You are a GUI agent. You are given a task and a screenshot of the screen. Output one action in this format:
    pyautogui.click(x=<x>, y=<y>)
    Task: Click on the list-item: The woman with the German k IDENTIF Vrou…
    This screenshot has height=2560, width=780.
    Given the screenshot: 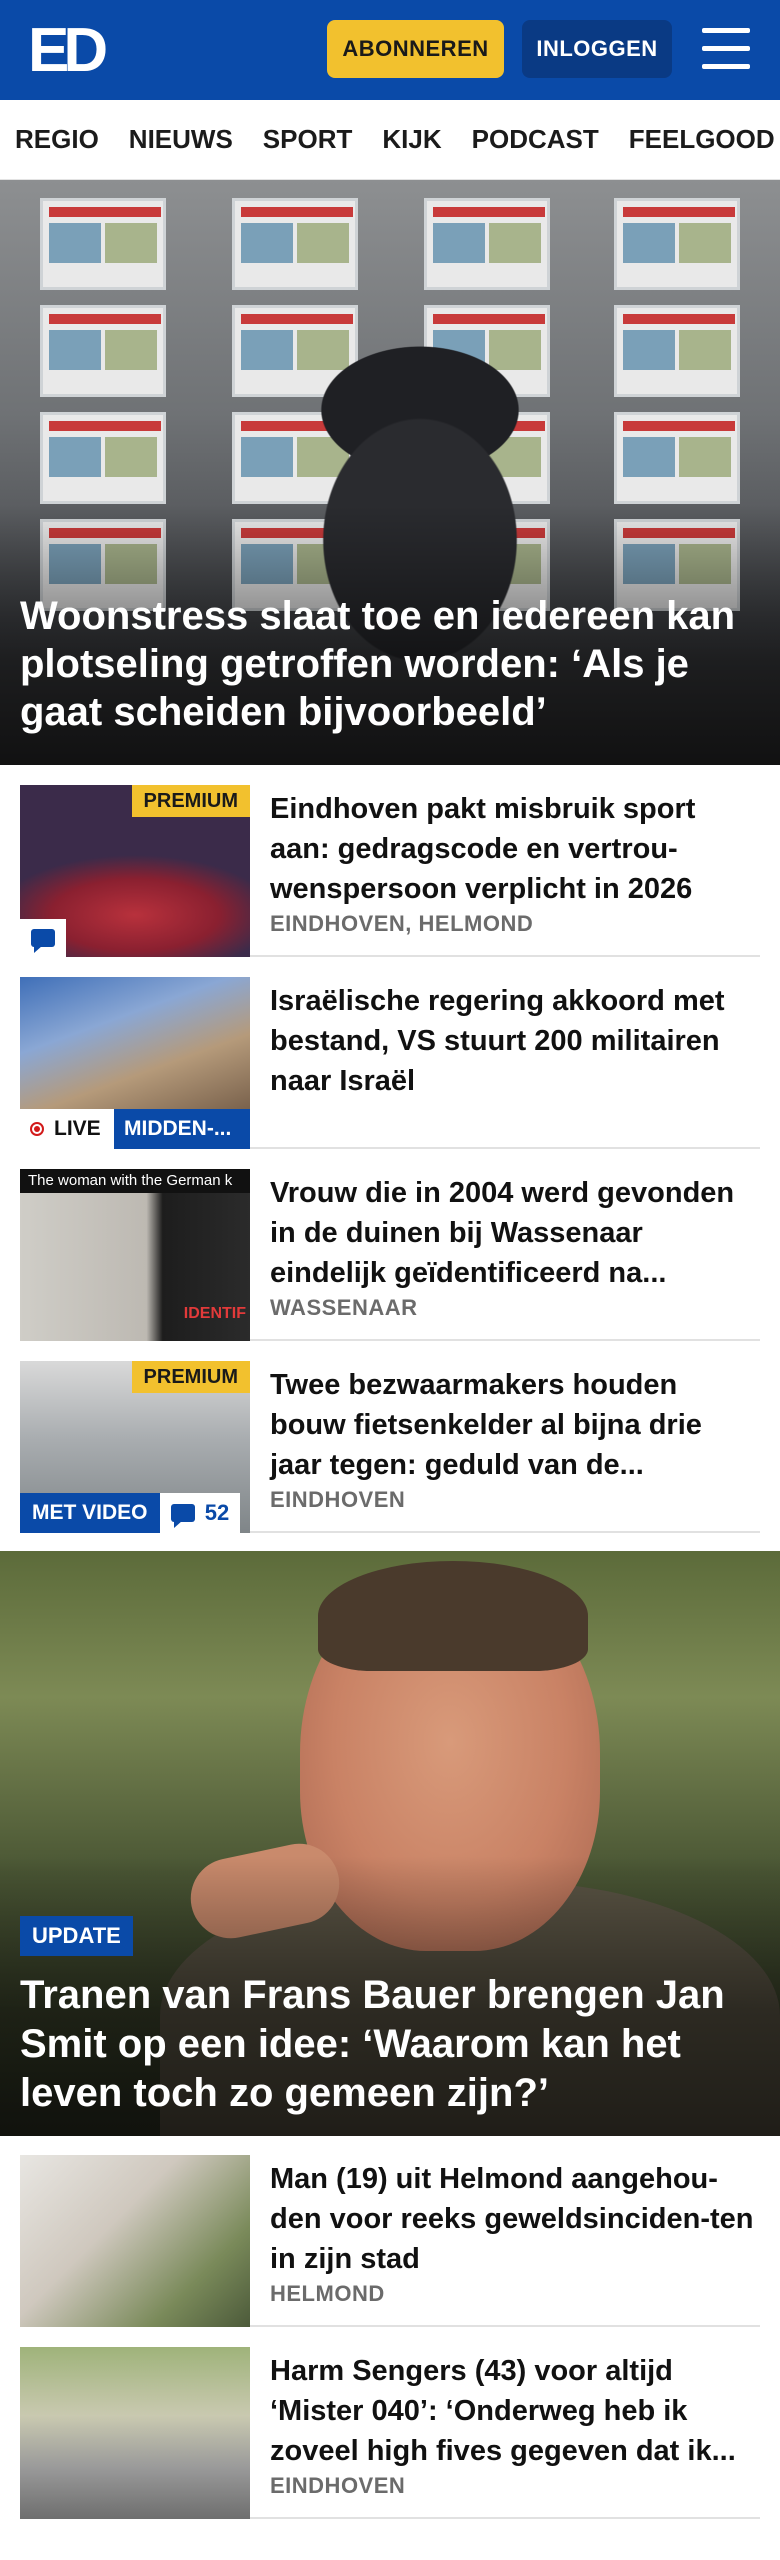 What is the action you would take?
    pyautogui.click(x=390, y=1255)
    